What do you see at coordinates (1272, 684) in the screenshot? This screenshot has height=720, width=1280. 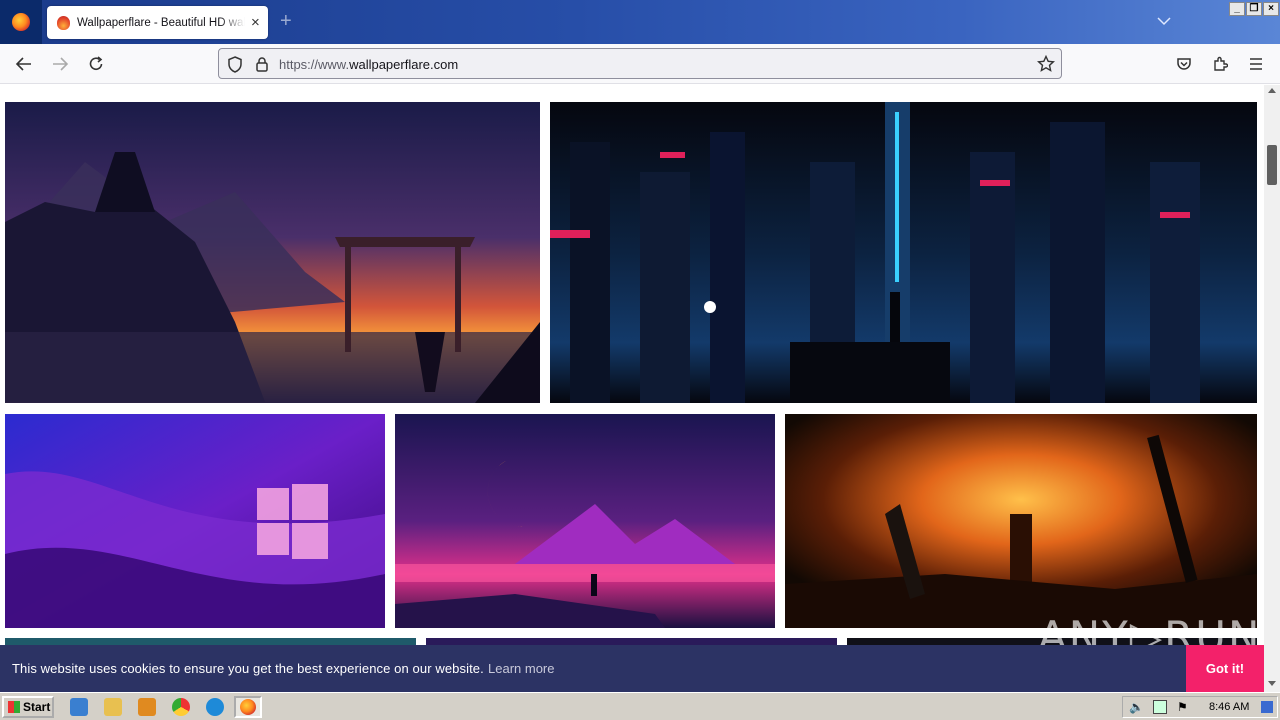 I see `scroll-down-arrow-icon` at bounding box center [1272, 684].